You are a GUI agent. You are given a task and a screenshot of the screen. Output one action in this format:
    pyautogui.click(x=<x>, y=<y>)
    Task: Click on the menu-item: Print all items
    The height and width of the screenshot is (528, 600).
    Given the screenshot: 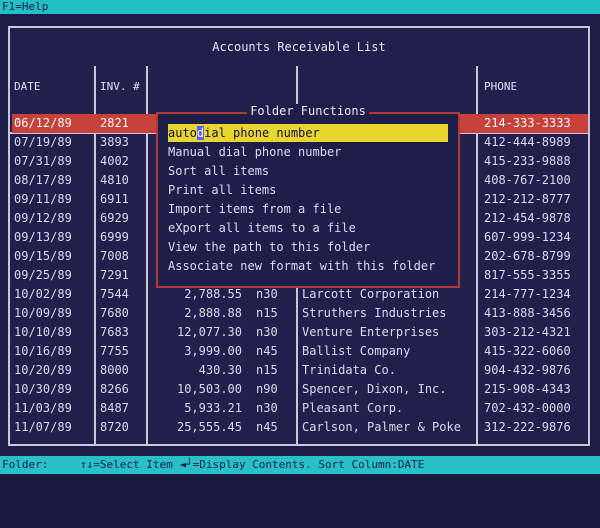 What is the action you would take?
    pyautogui.click(x=308, y=190)
    